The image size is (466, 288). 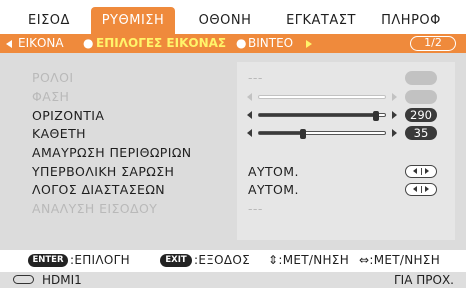 I want to click on setting-clock-label: ΡΟΛΟΙ, so click(x=52, y=77).